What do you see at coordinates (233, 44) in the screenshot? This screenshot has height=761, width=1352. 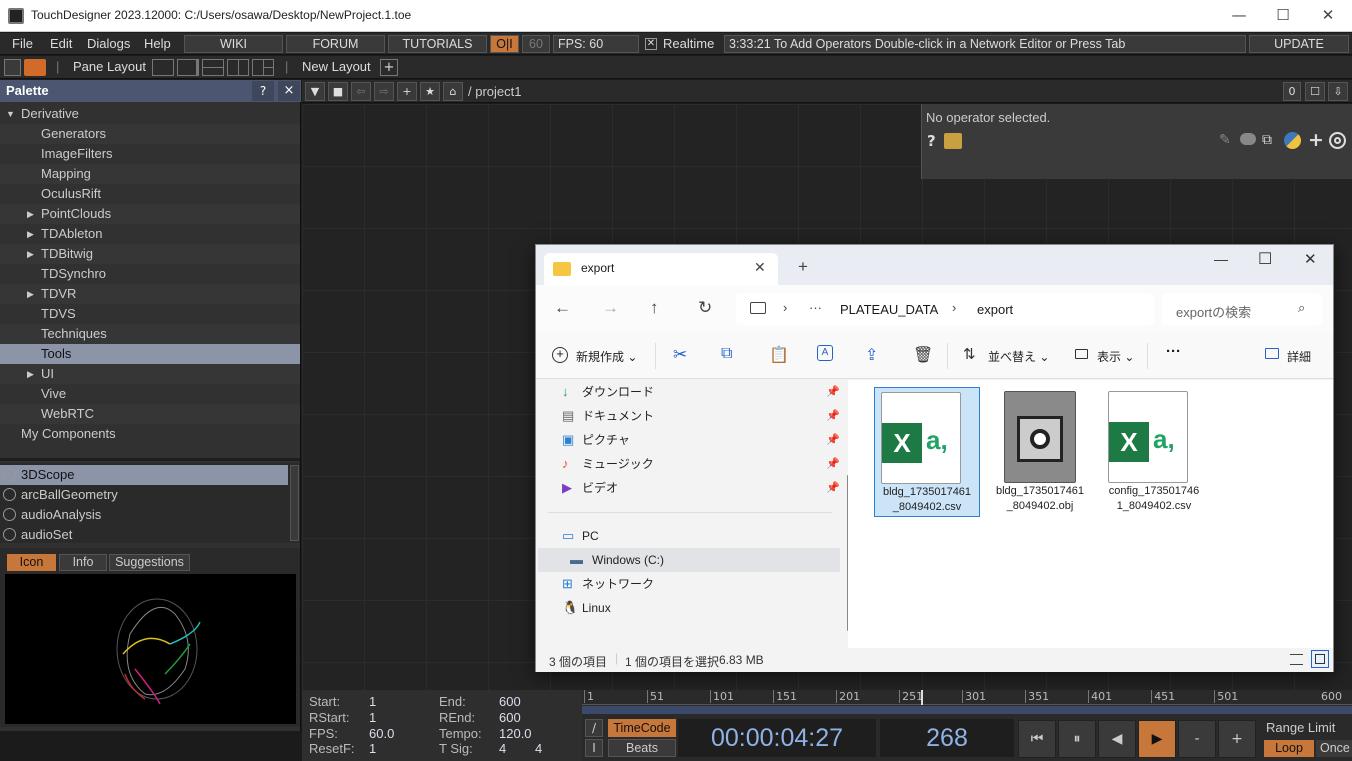 I see `wiki-button: WIKI` at bounding box center [233, 44].